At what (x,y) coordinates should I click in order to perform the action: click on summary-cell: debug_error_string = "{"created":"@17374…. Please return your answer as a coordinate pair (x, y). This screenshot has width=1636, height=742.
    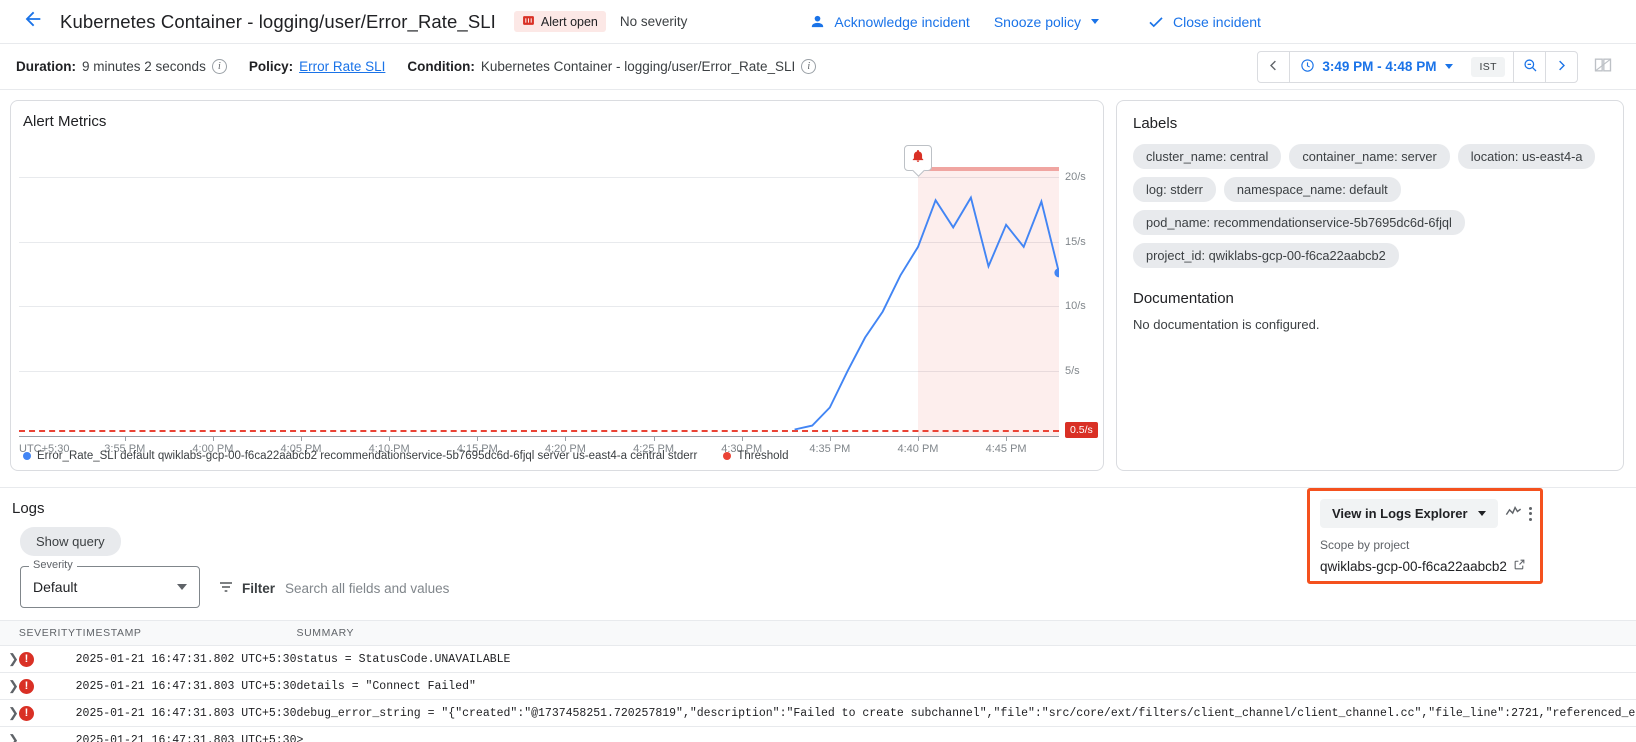
    Looking at the image, I should click on (966, 713).